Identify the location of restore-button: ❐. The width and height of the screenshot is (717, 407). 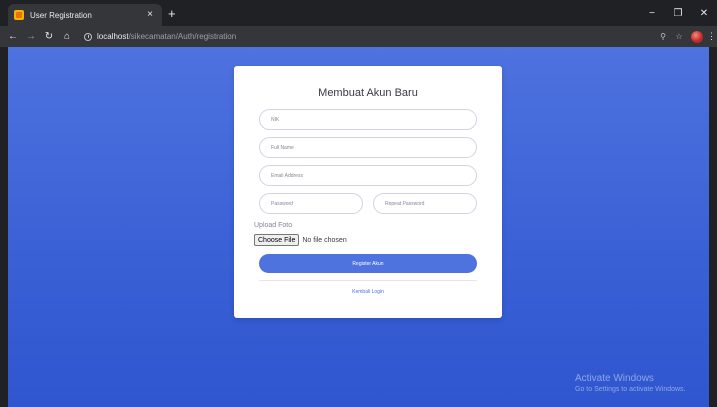
(678, 13).